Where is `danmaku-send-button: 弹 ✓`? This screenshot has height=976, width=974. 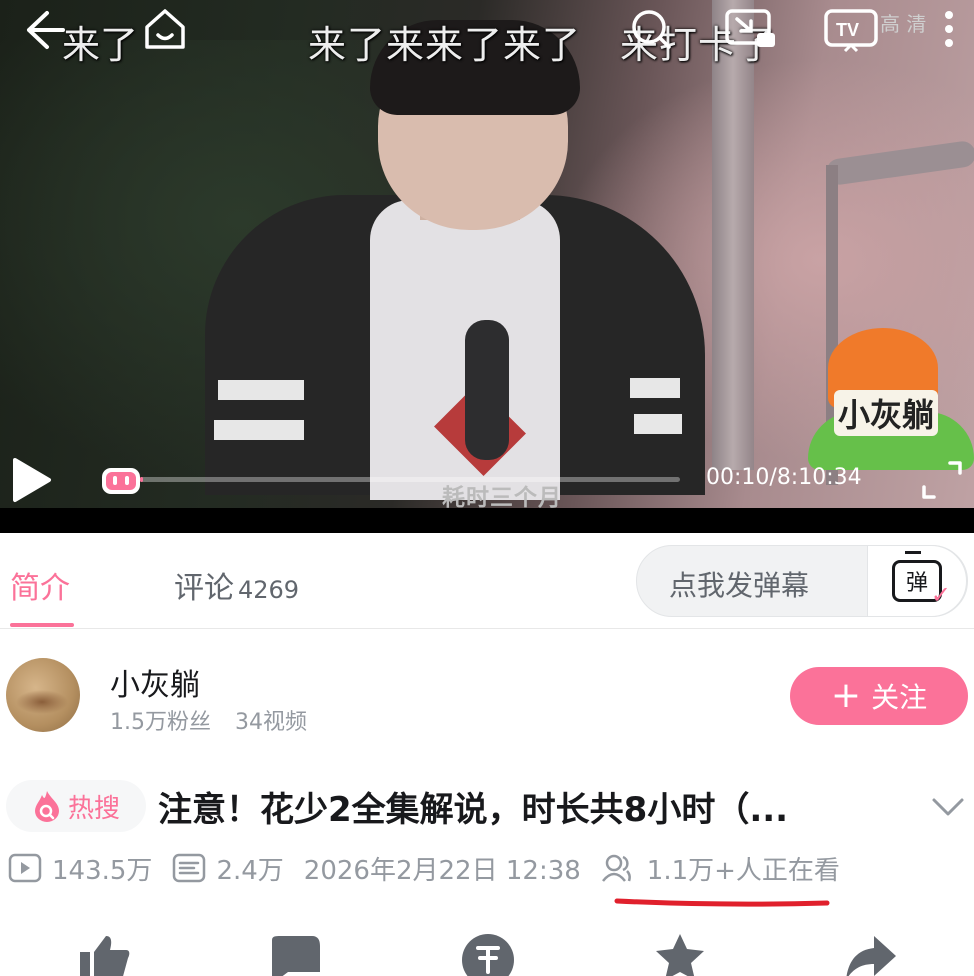 danmaku-send-button: 弹 ✓ is located at coordinates (917, 581).